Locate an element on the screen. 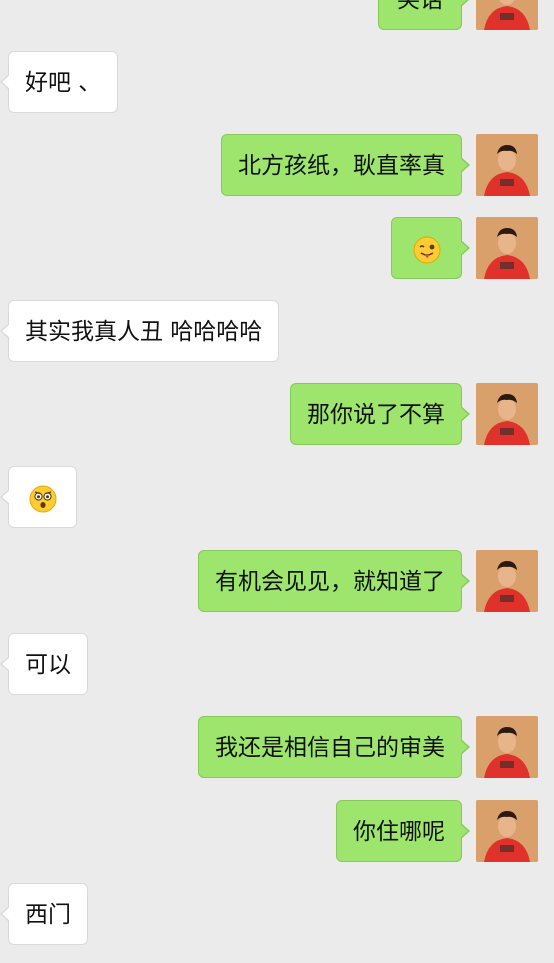 The image size is (554, 963). message-bubble-received is located at coordinates (38, 497).